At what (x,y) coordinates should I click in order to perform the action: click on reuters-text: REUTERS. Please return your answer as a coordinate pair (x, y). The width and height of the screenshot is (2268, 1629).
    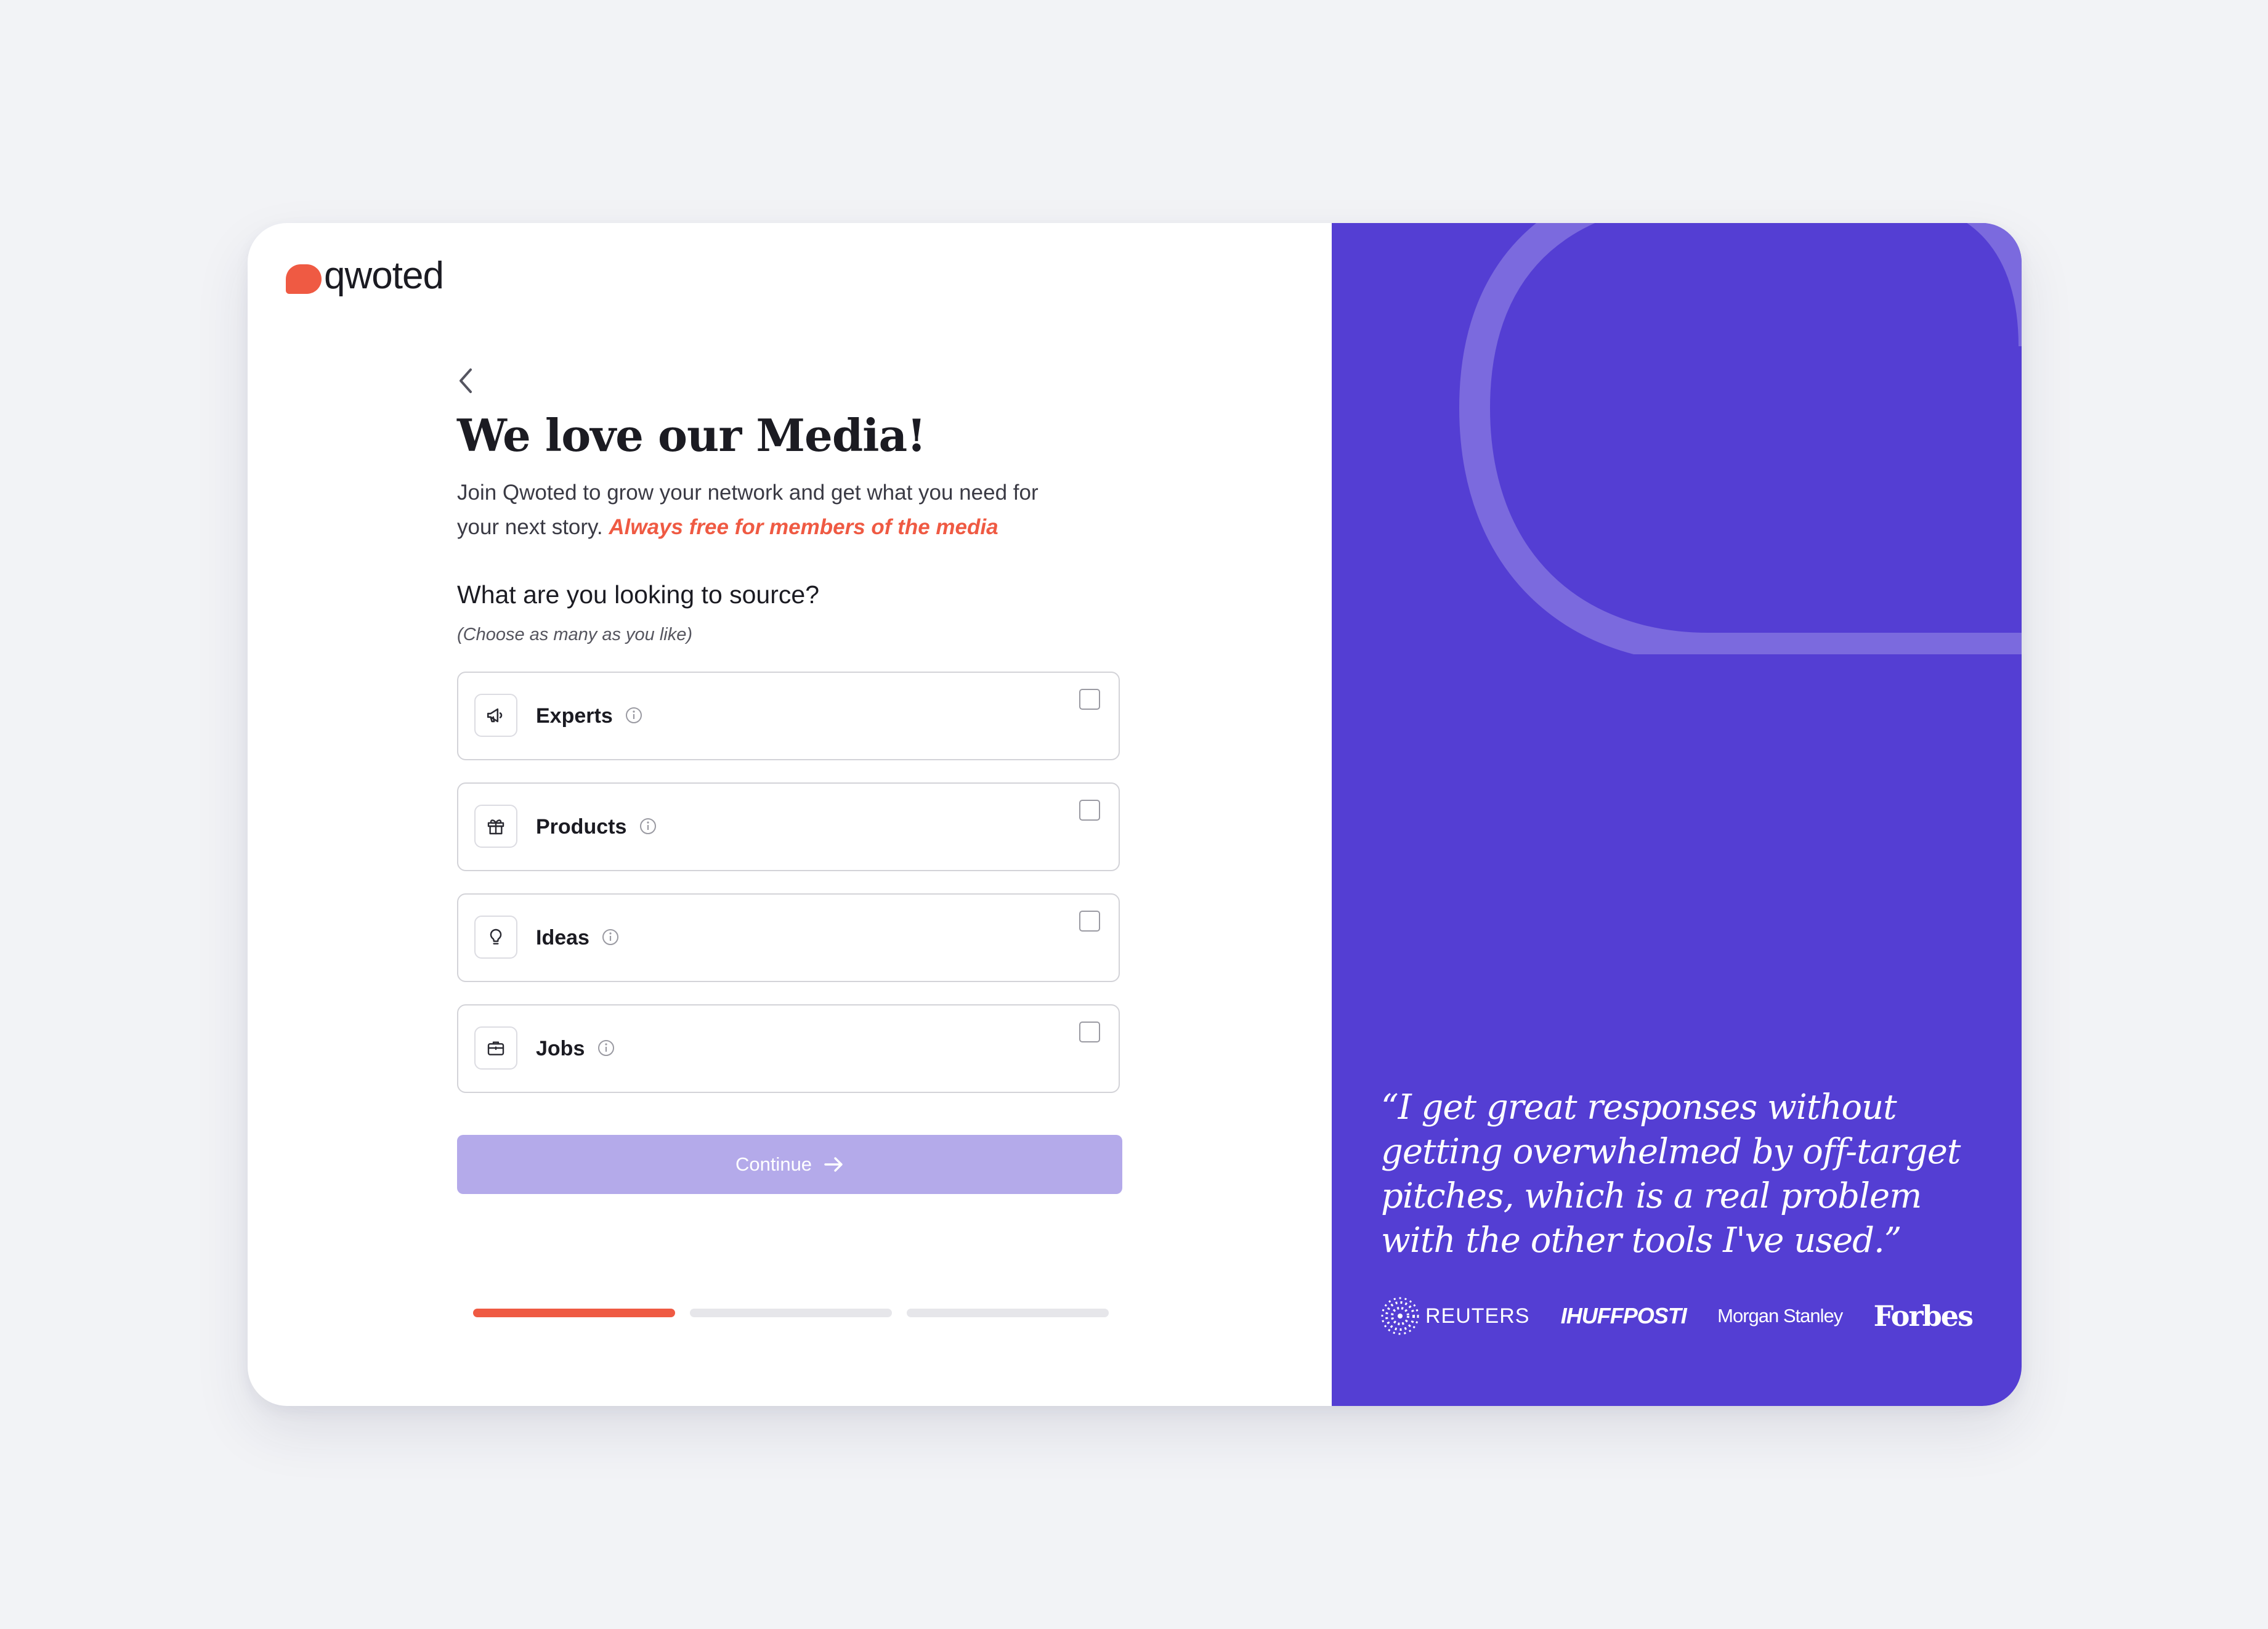
    Looking at the image, I should click on (1477, 1316).